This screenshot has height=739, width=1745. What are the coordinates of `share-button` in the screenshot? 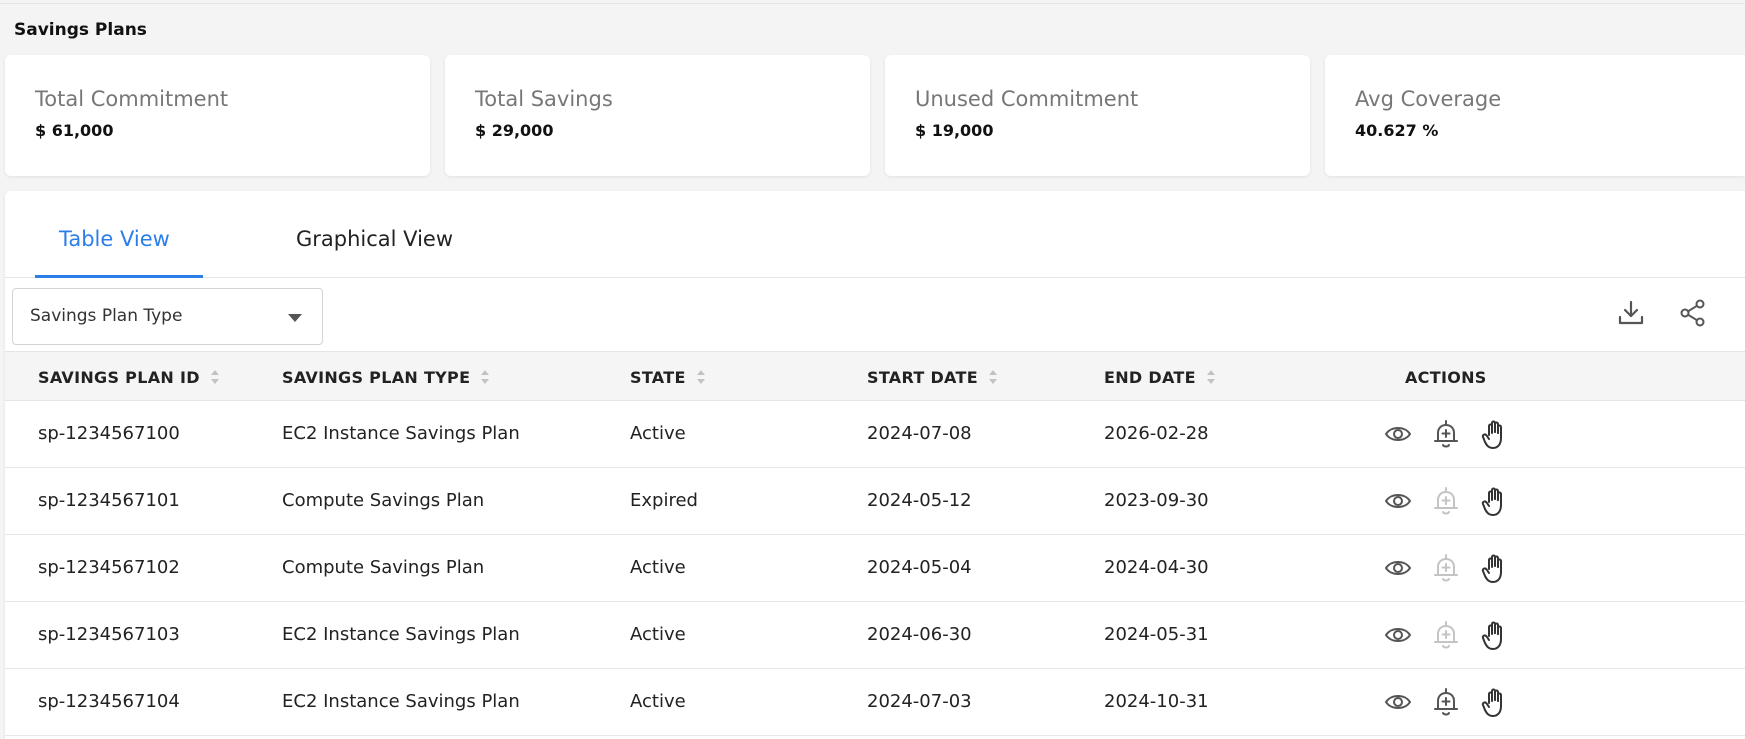 It's located at (1693, 313).